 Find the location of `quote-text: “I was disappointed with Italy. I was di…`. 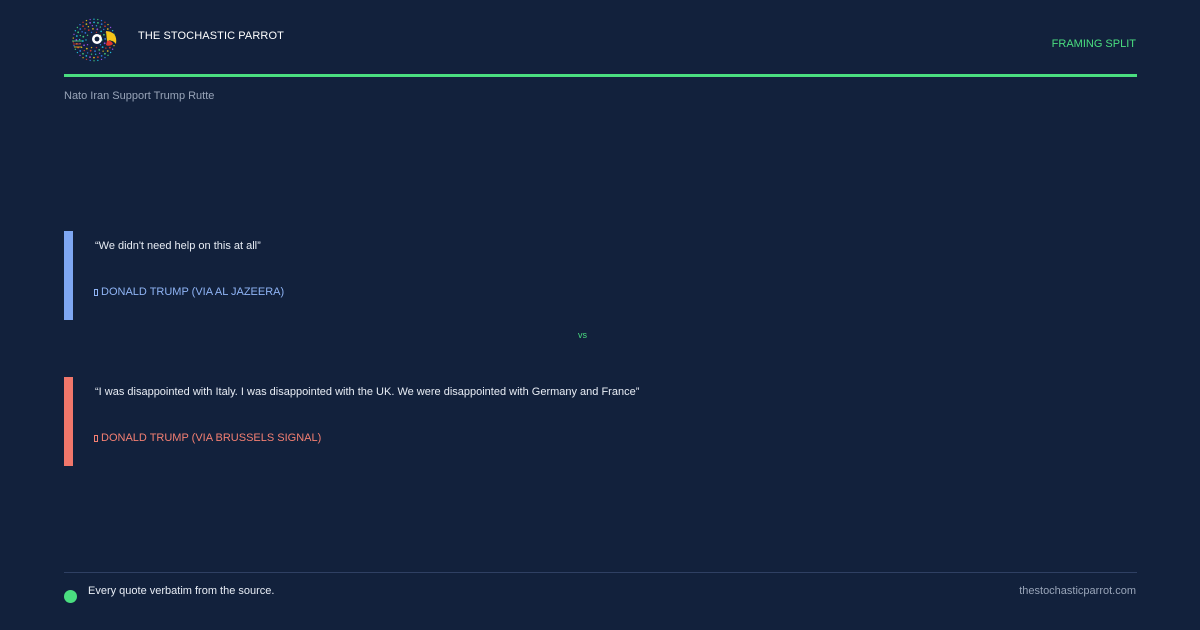

quote-text: “I was disappointed with Italy. I was di… is located at coordinates (367, 392).